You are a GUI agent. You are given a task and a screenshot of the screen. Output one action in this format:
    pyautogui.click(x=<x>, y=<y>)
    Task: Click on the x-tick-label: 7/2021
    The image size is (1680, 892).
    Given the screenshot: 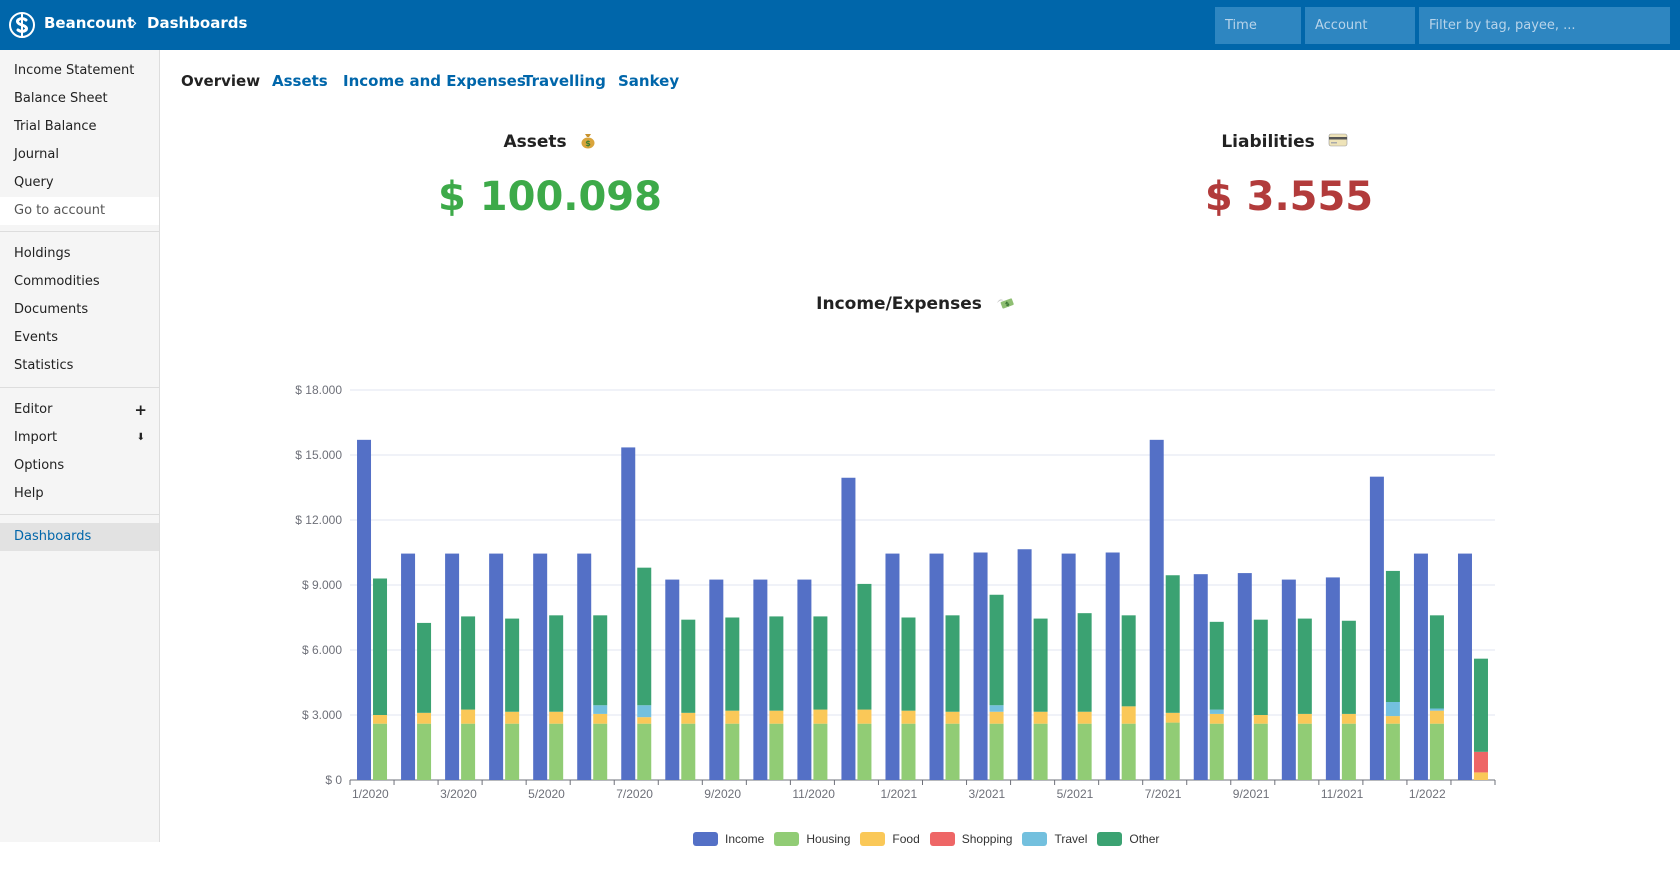 What is the action you would take?
    pyautogui.click(x=1163, y=793)
    